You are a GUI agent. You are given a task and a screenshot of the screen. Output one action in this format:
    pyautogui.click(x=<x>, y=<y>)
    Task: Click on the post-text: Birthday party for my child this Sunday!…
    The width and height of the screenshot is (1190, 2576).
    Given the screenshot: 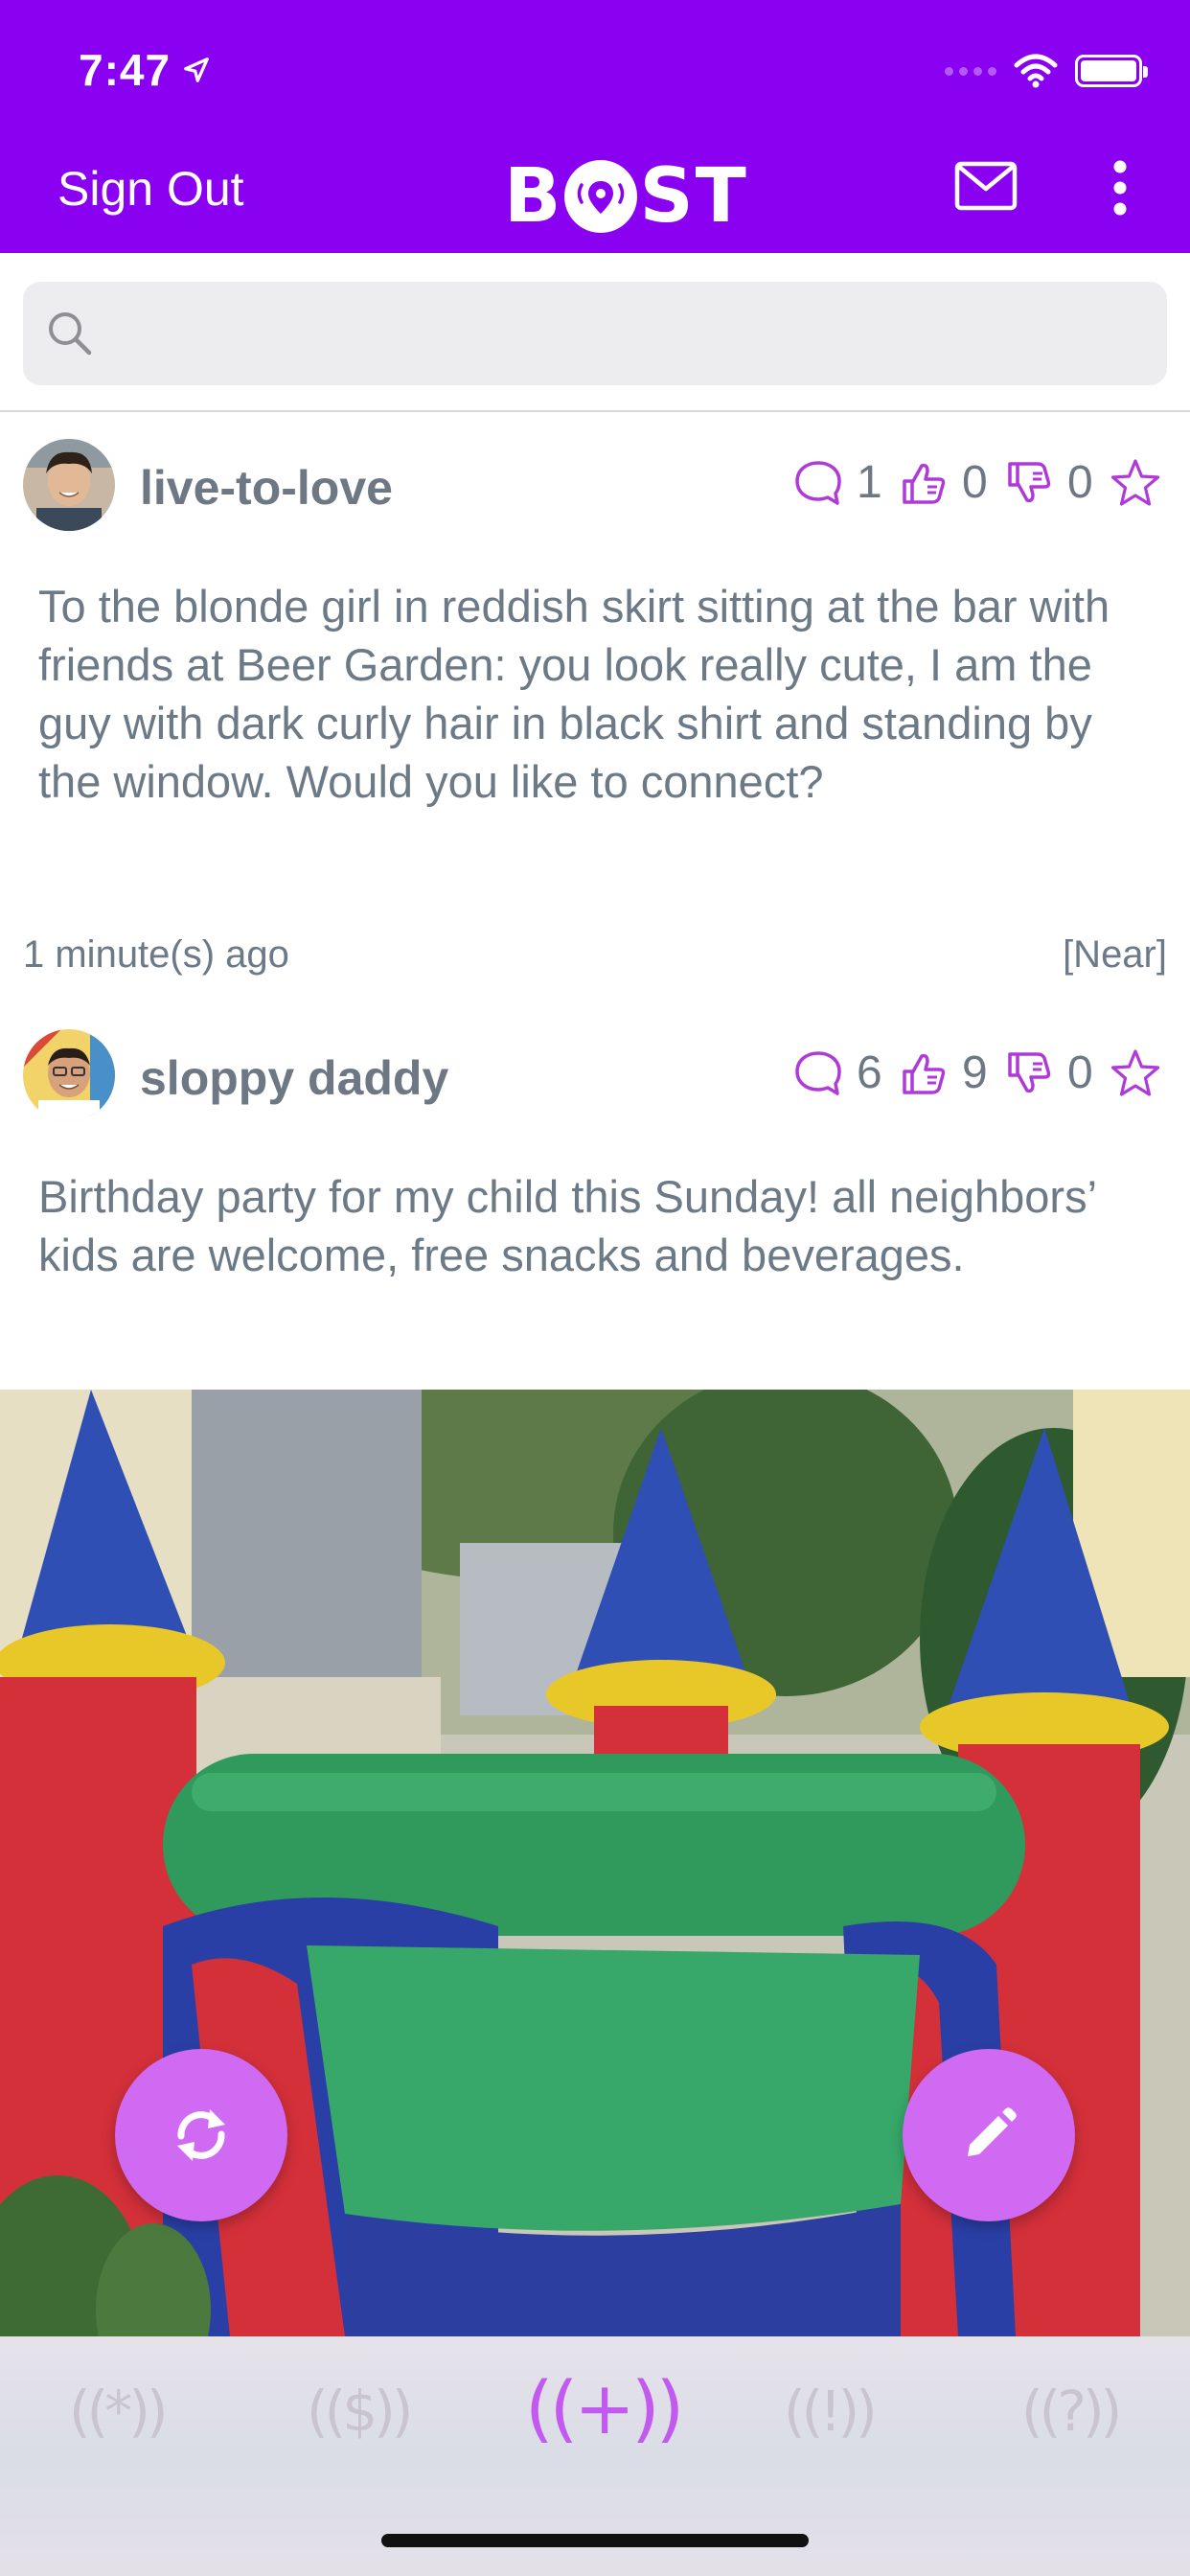 What is the action you would take?
    pyautogui.click(x=567, y=1225)
    